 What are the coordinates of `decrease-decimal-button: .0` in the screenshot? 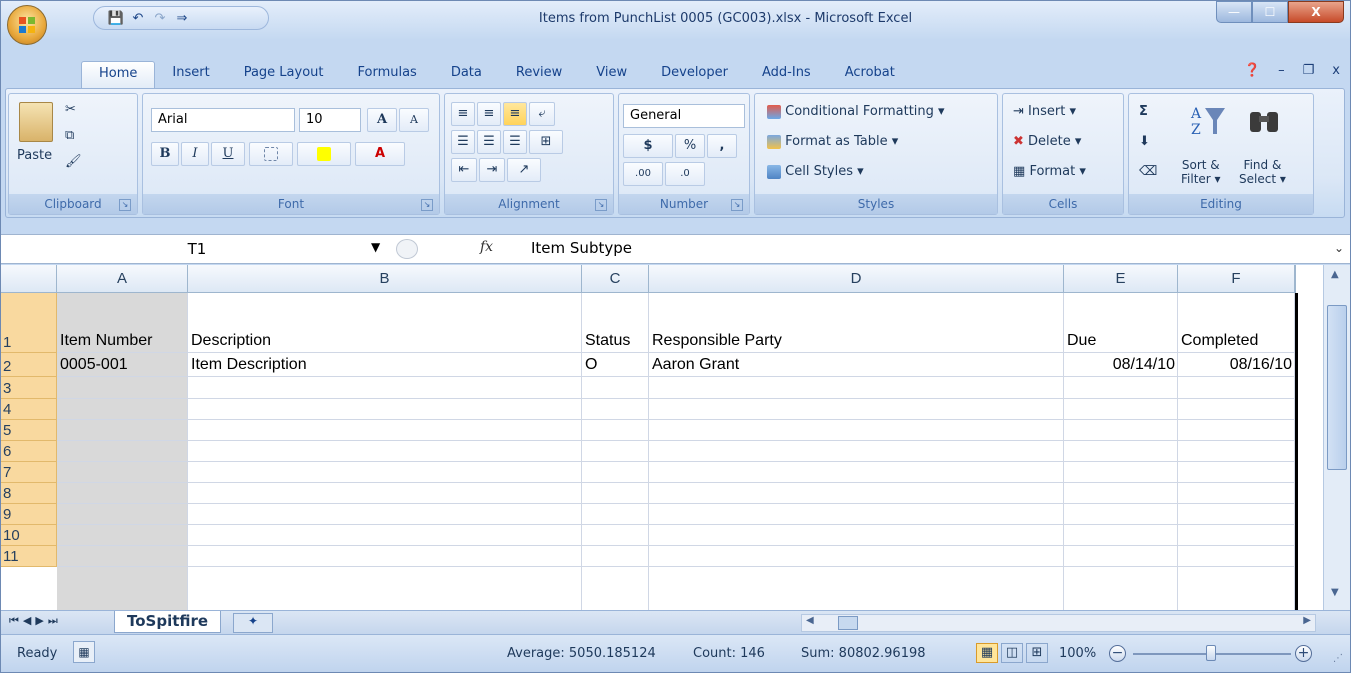 It's located at (685, 174).